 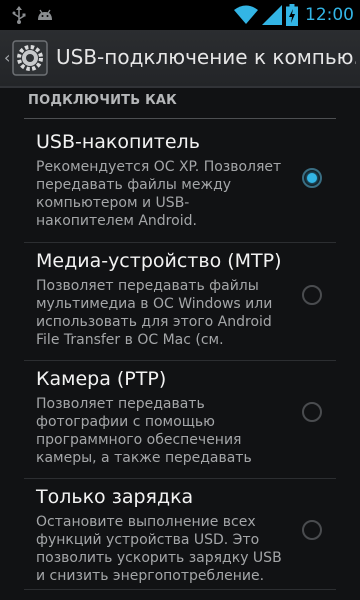 I want to click on usb-icon, so click(x=19, y=15).